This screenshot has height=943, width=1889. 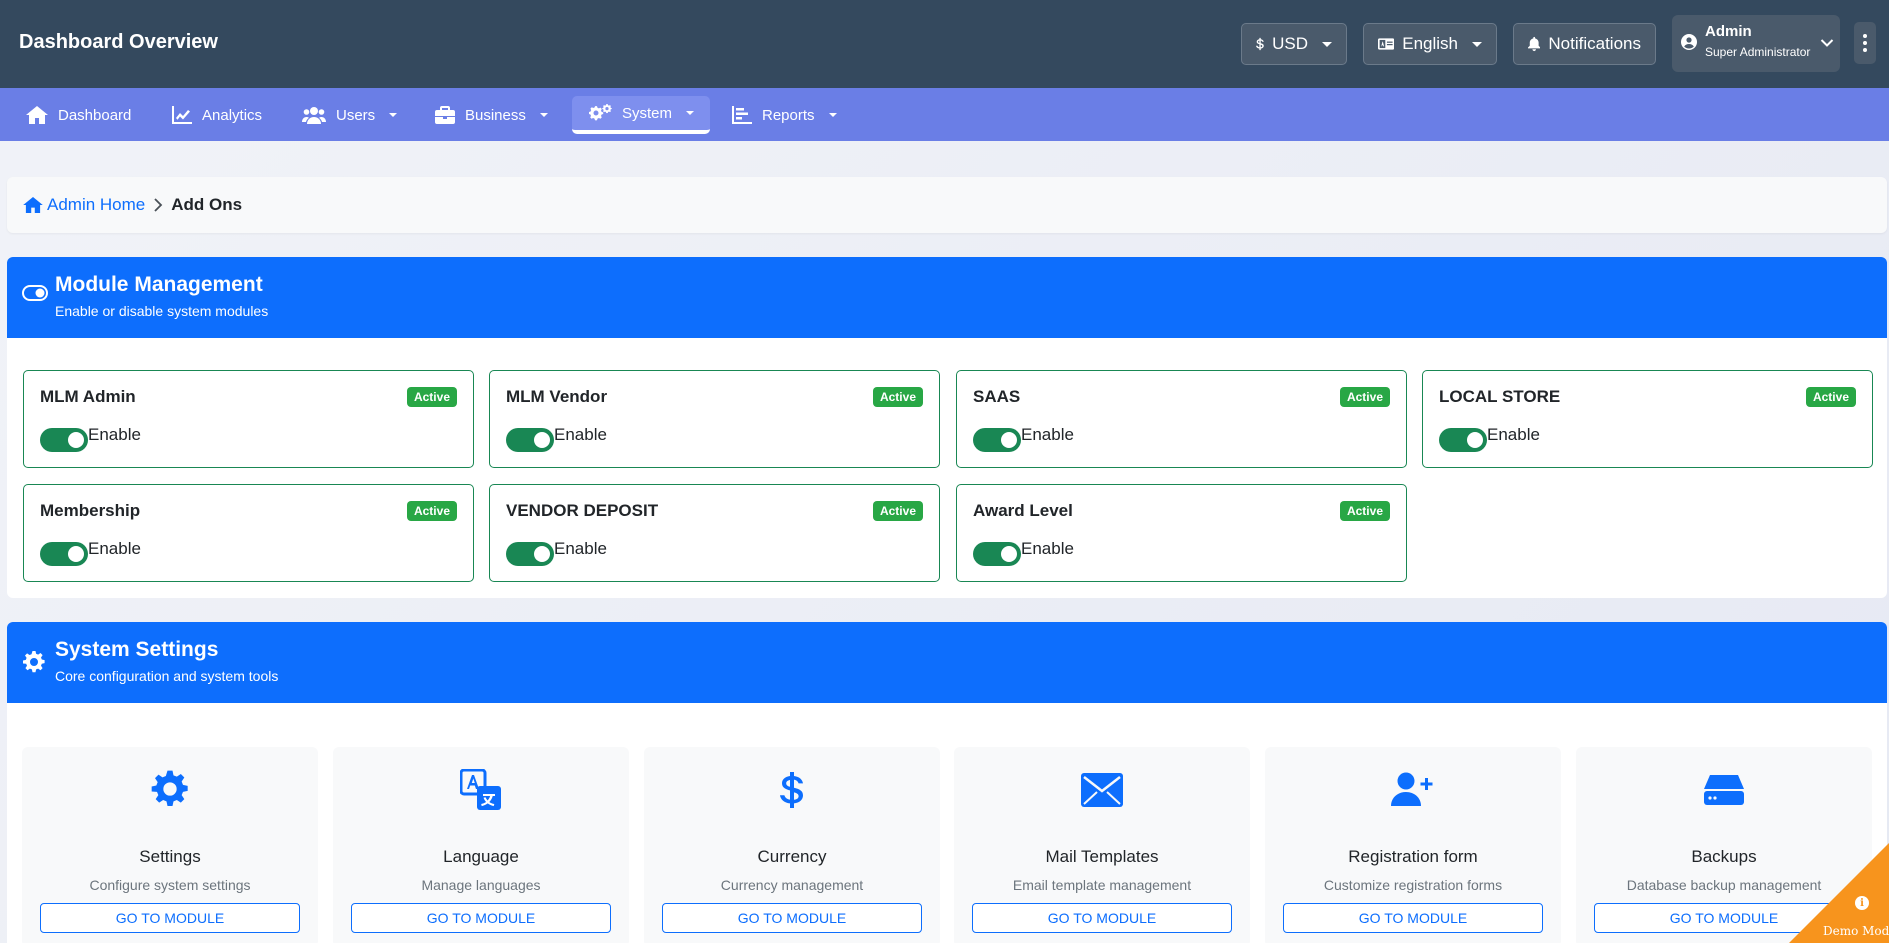 I want to click on briefcase-icon, so click(x=445, y=115).